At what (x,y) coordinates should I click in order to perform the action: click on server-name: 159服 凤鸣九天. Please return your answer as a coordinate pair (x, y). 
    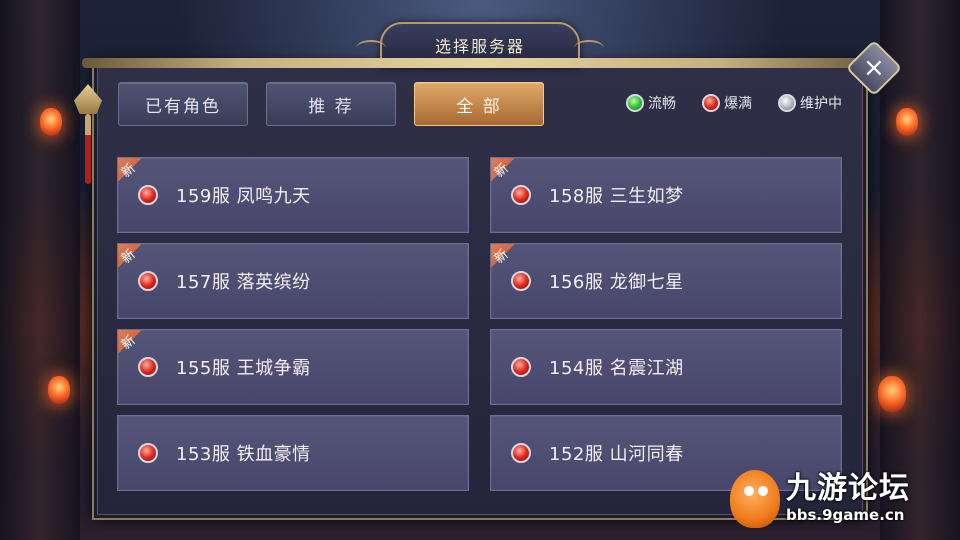
    Looking at the image, I should click on (243, 196).